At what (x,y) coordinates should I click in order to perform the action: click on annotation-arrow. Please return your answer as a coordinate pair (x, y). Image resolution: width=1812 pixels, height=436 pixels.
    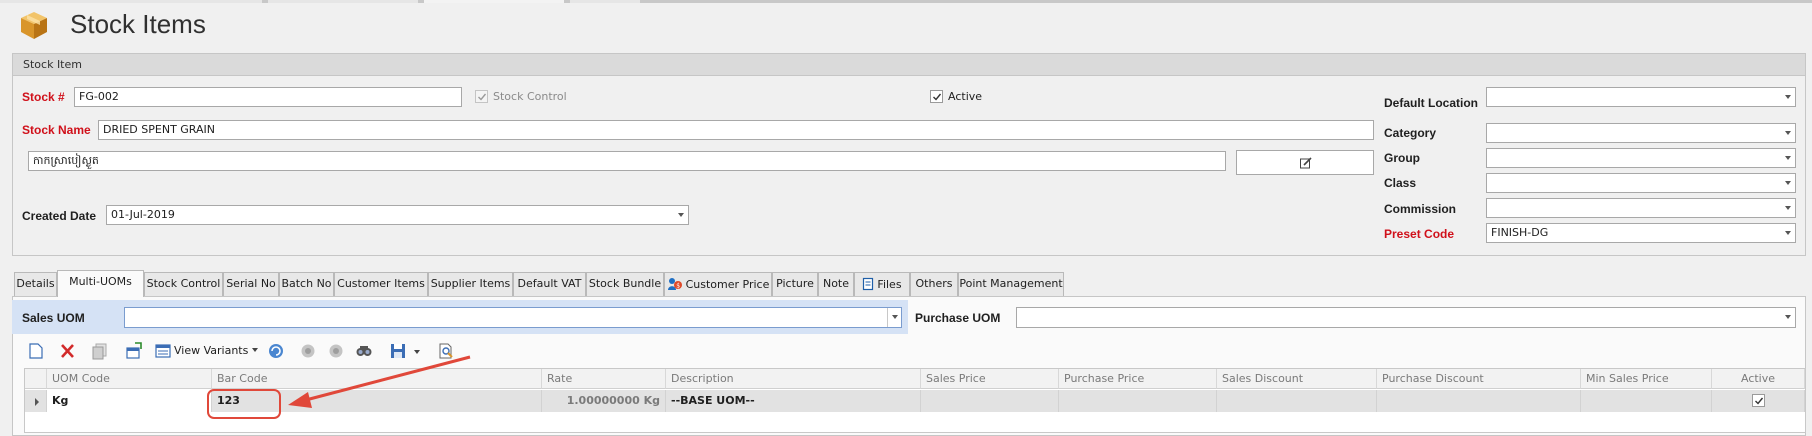
    Looking at the image, I should click on (379, 381).